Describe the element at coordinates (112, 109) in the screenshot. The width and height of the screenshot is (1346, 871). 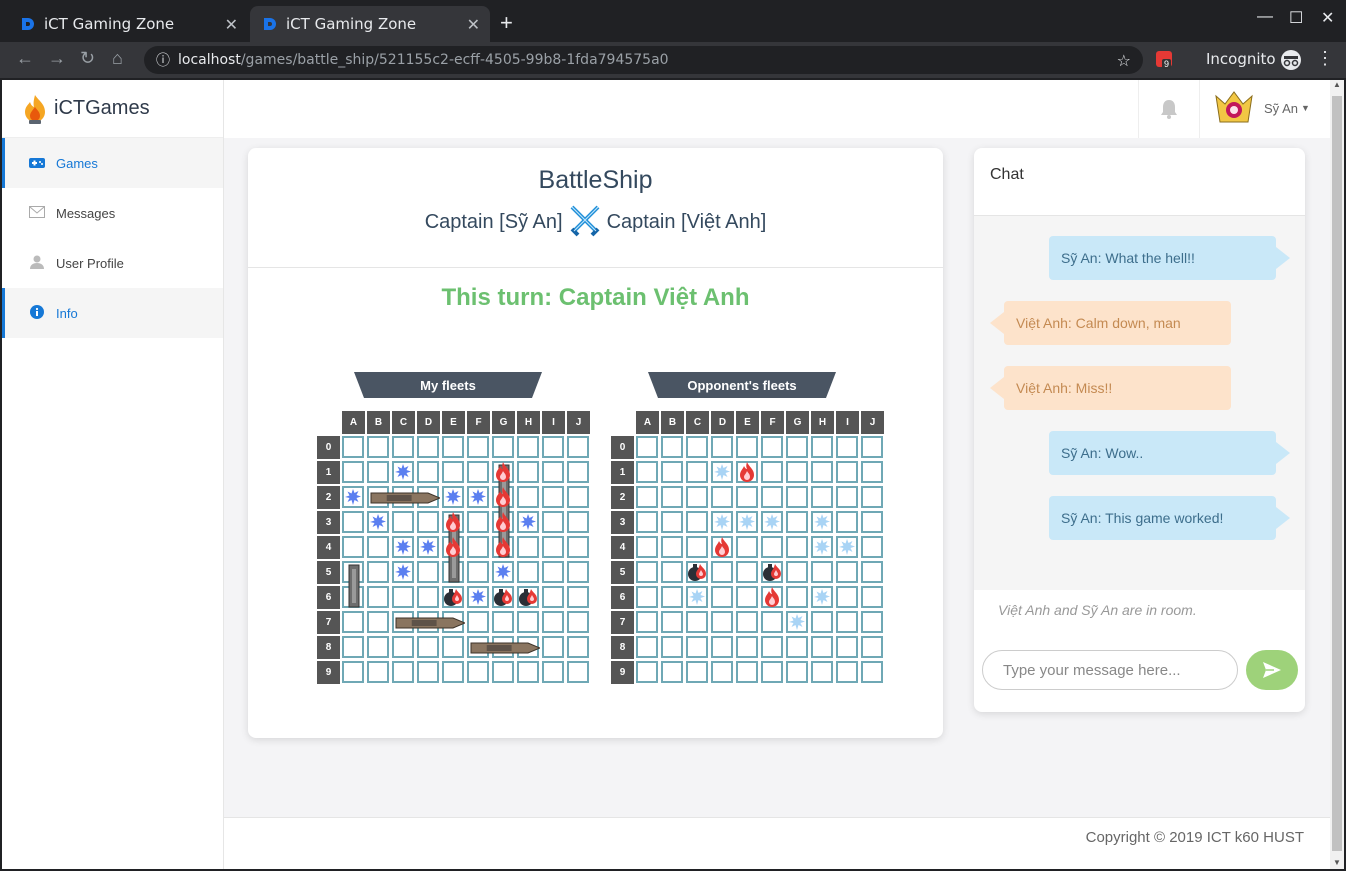
I see `brand: iCTGames` at that location.